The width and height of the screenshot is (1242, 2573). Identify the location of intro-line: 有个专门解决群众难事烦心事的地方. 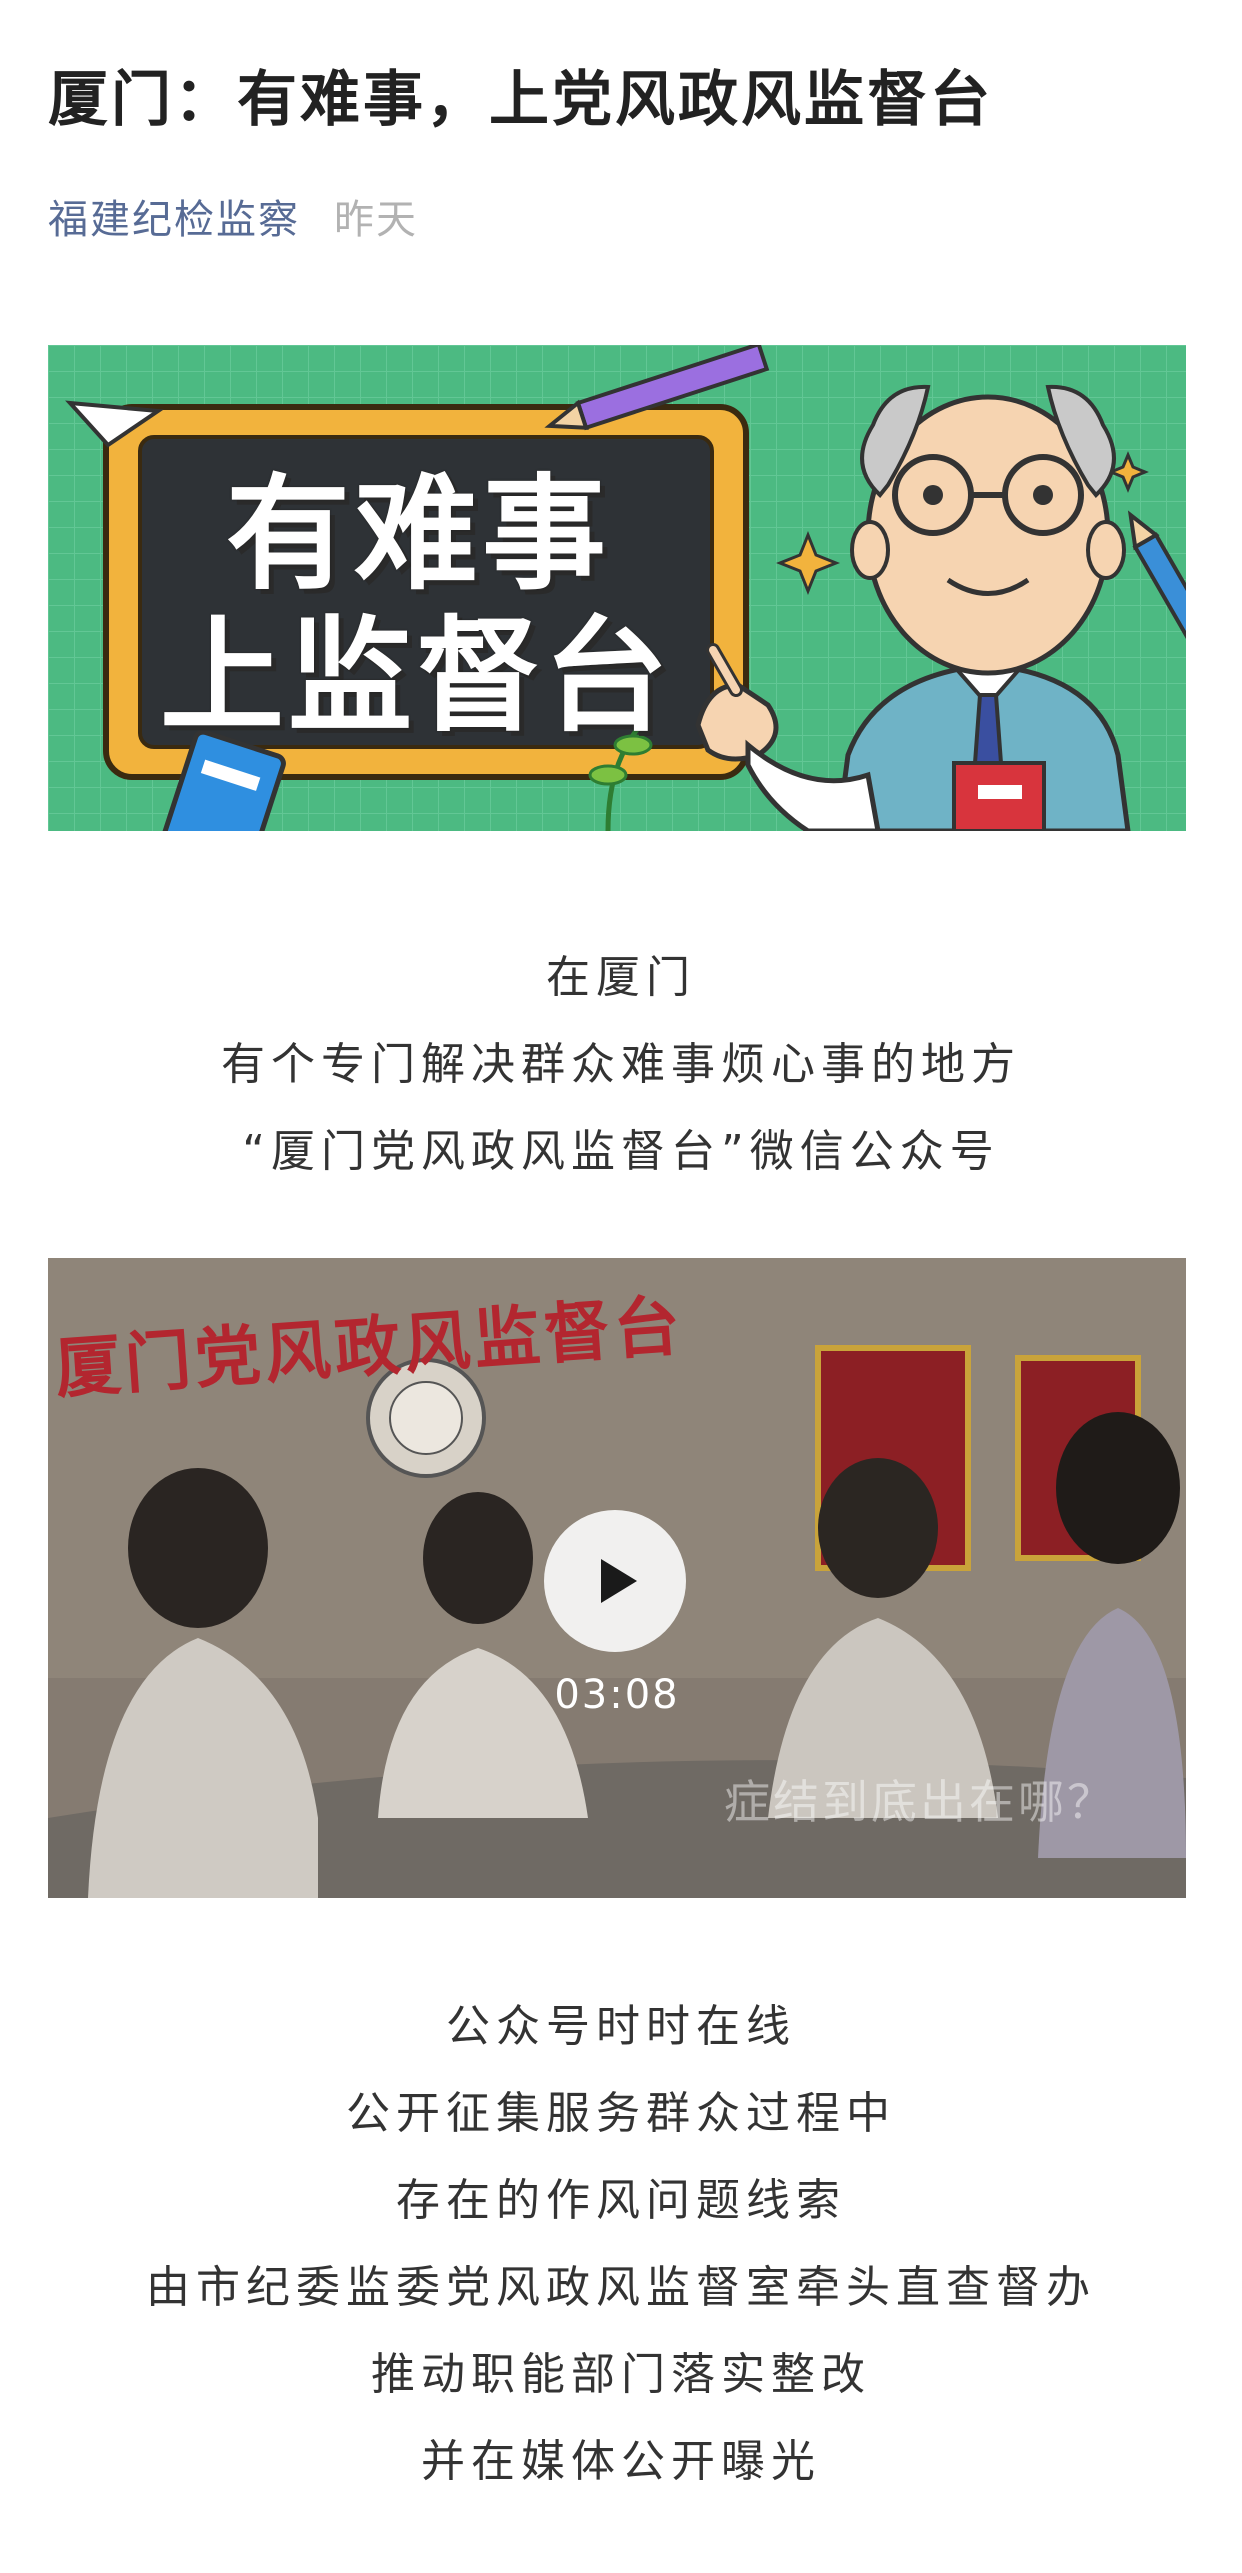
(621, 1064).